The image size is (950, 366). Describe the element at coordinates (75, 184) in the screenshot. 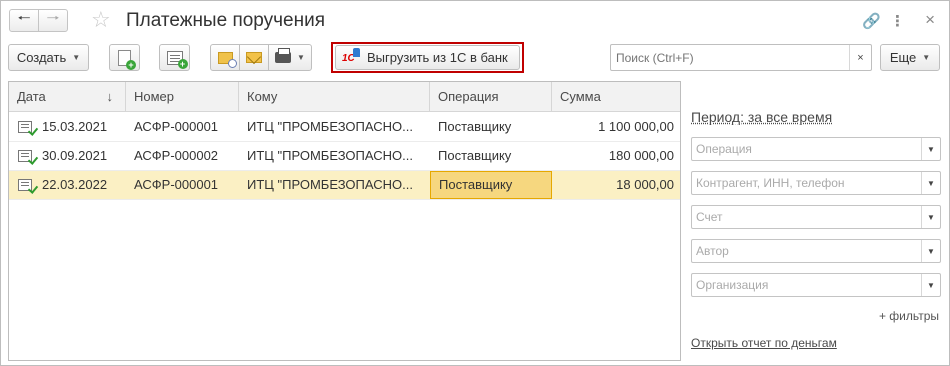

I see `cell-date: 22.03.2022` at that location.